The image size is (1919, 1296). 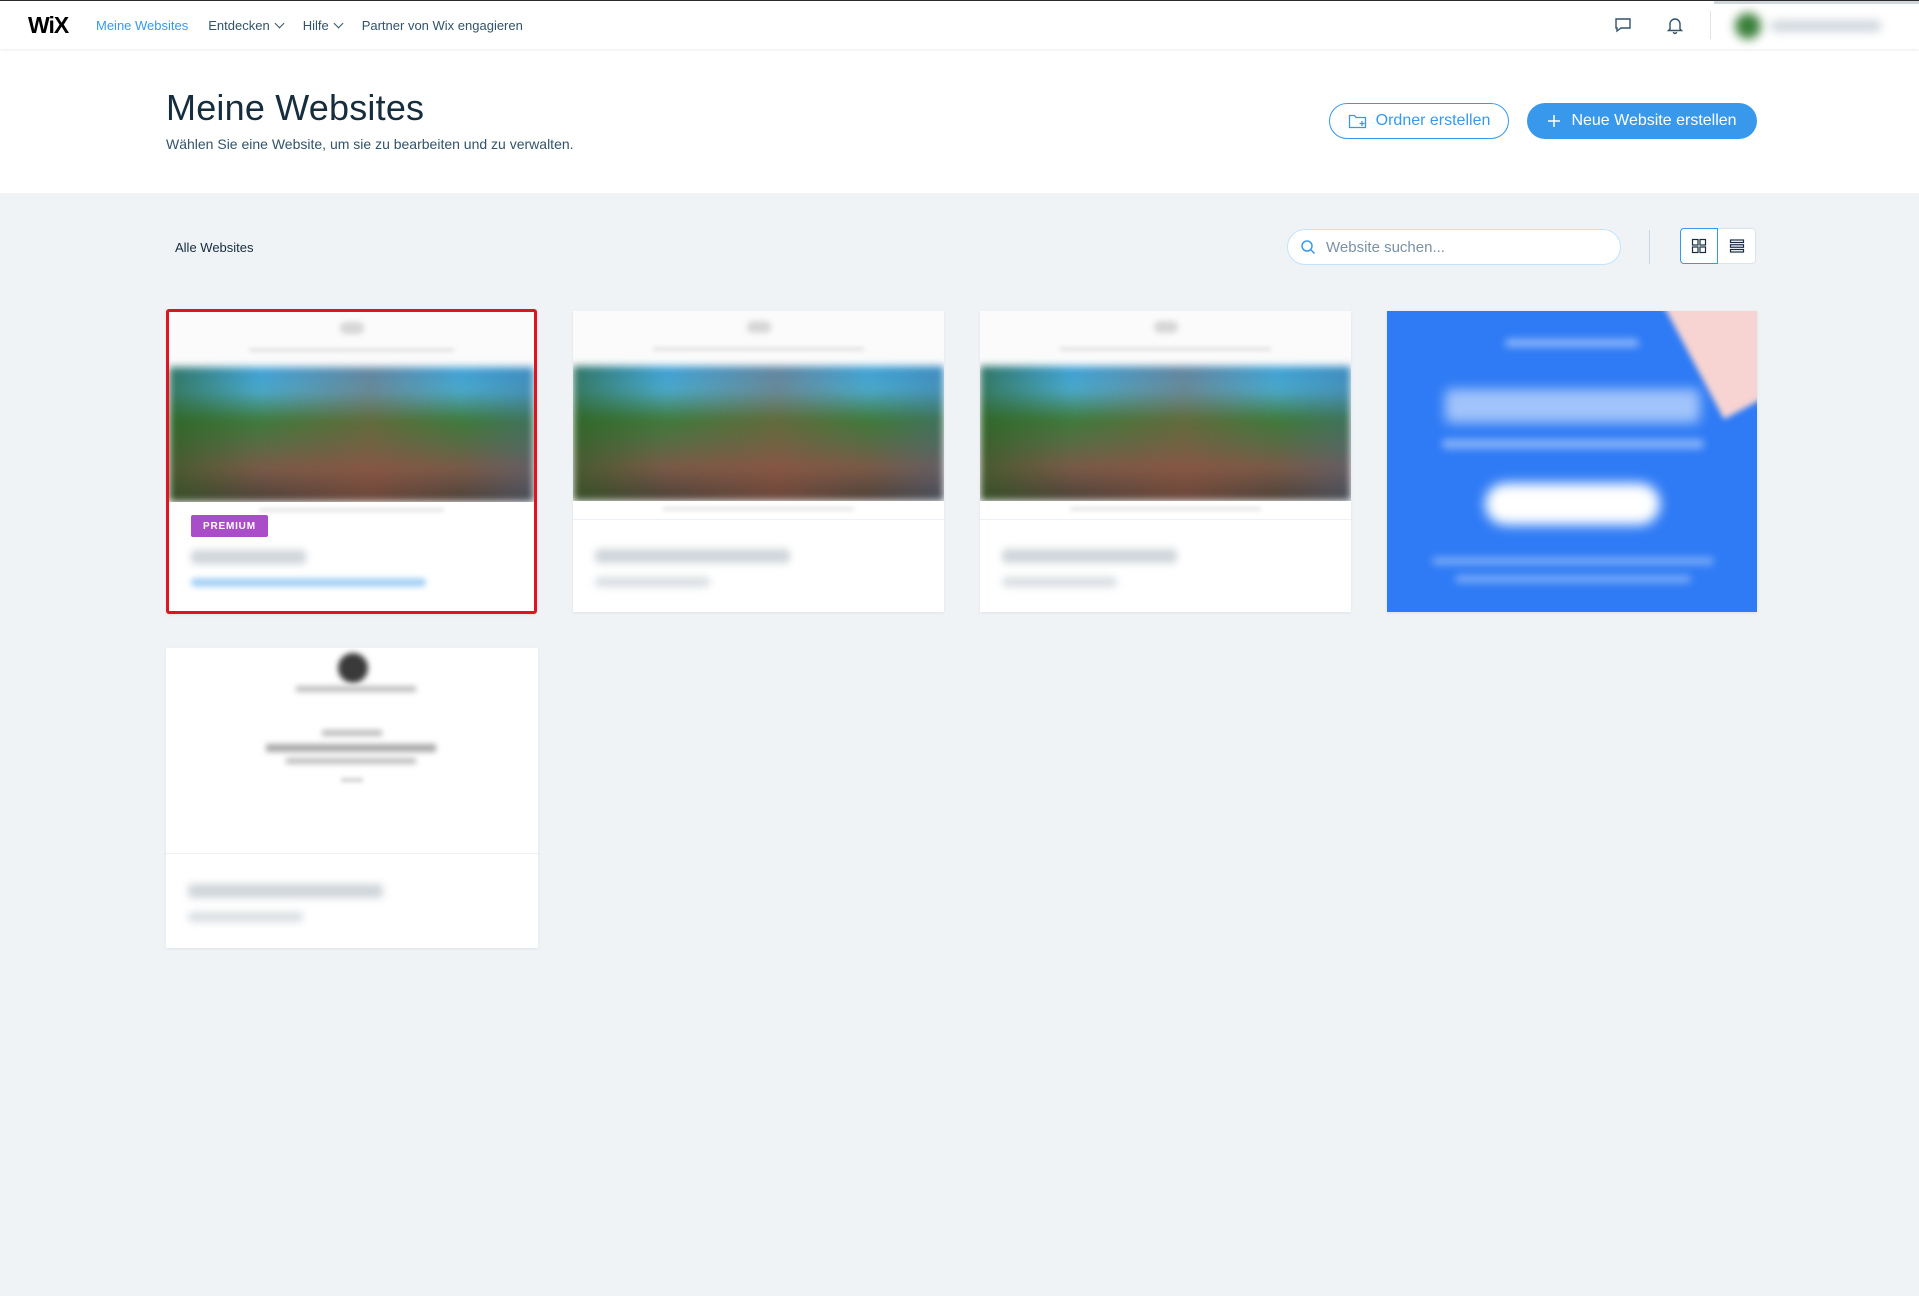 I want to click on nav-item-meine-websites: Meine Websites, so click(x=142, y=25).